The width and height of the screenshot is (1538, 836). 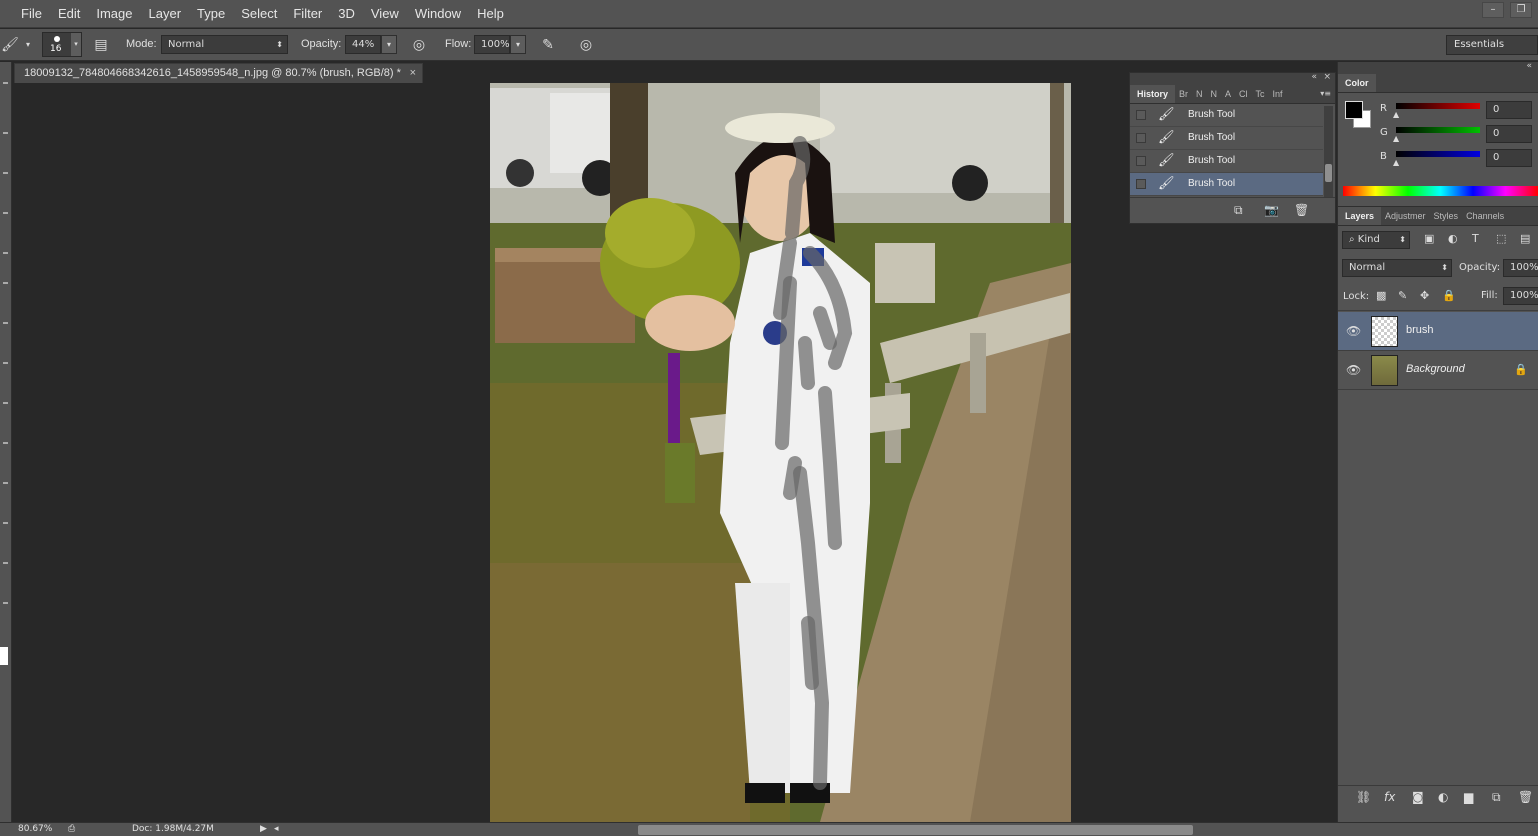 What do you see at coordinates (62, 44) in the screenshot?
I see `brush-preset-picker: 16 ▾` at bounding box center [62, 44].